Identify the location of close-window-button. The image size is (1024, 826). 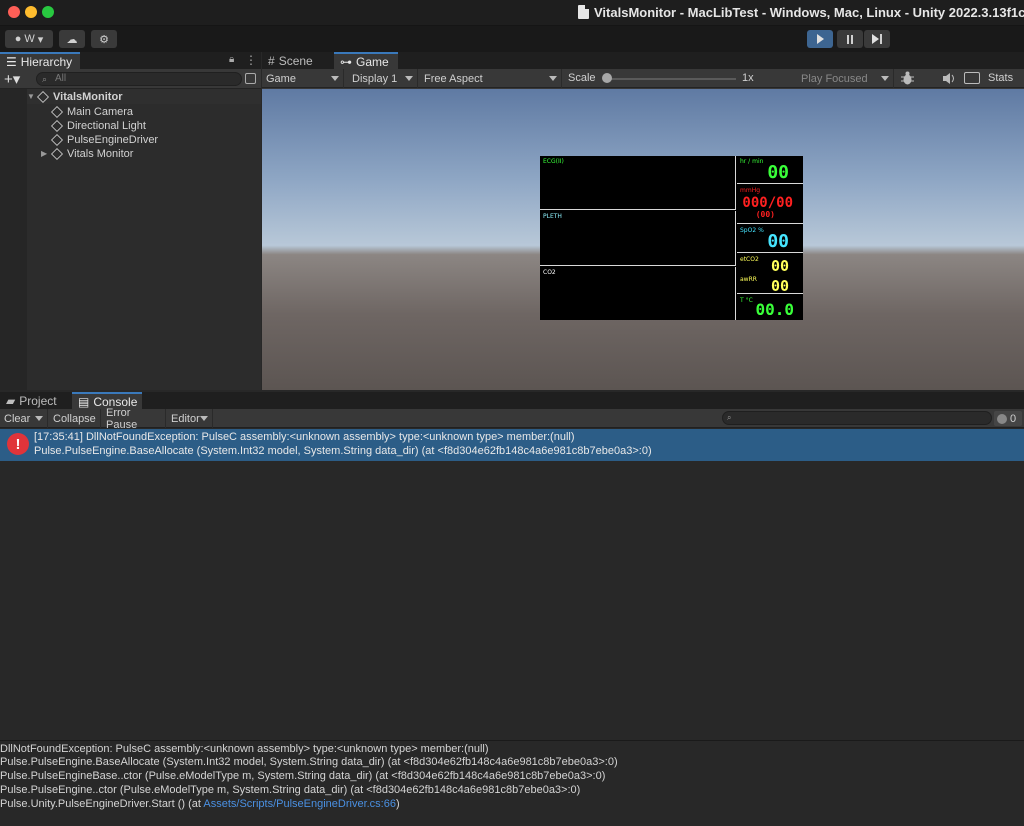
(14, 12).